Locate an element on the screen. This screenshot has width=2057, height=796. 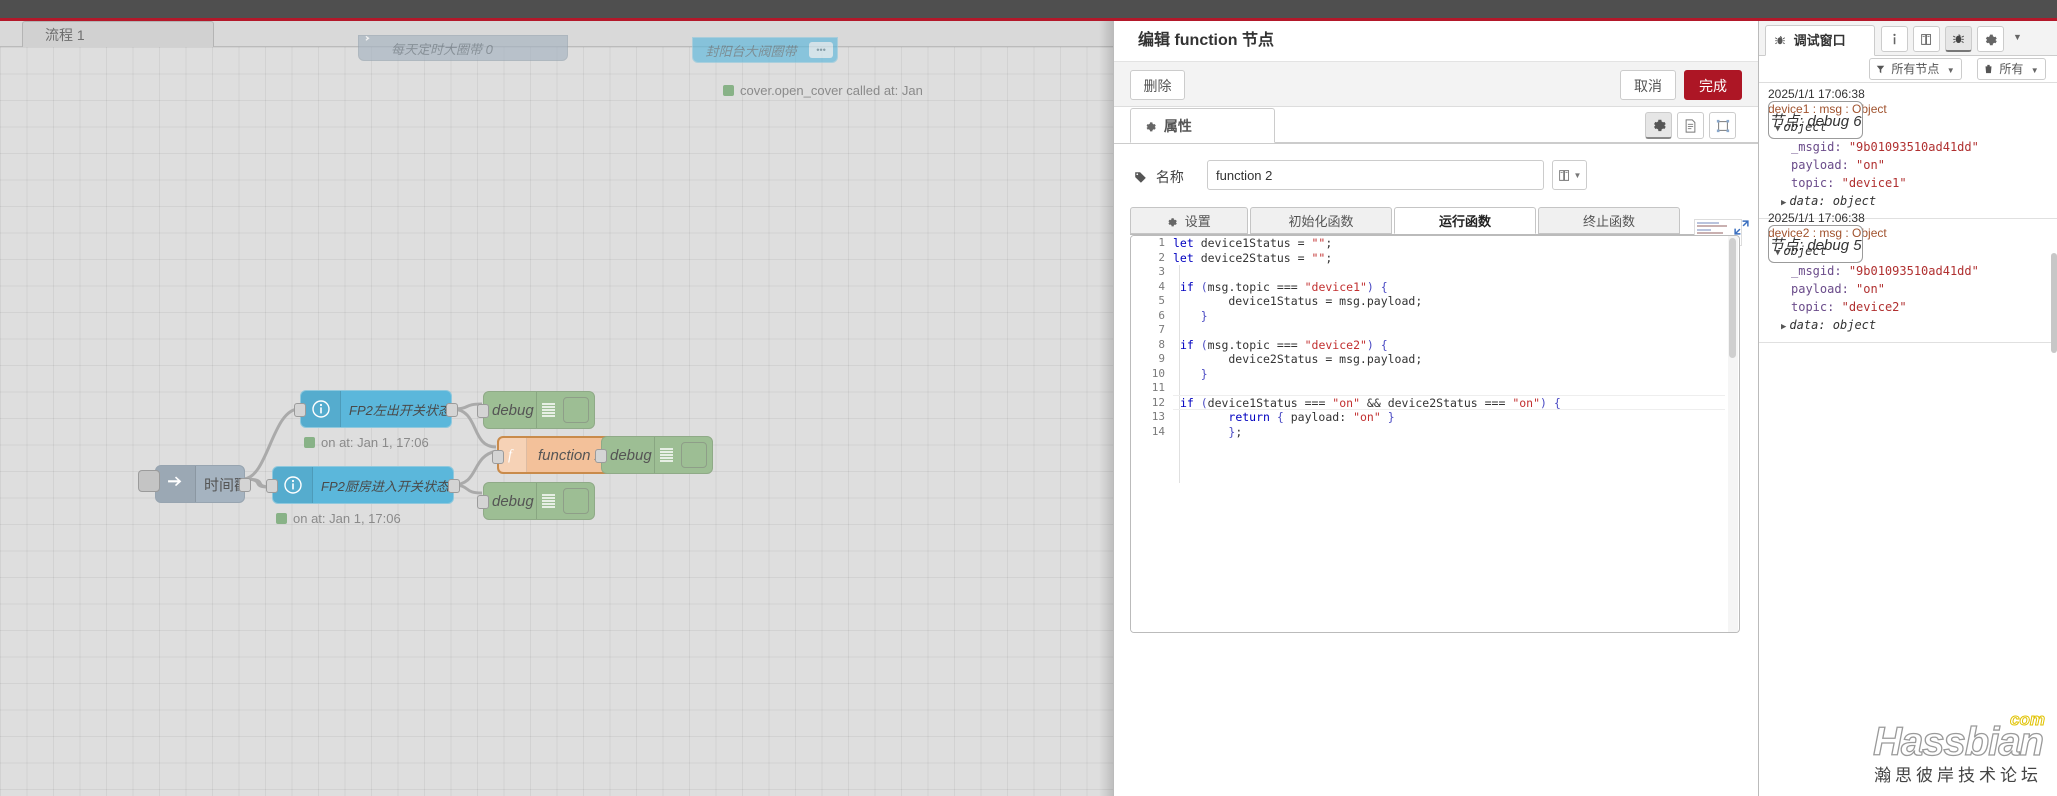
code-line: let device2Status = ""; is located at coordinates (1253, 257).